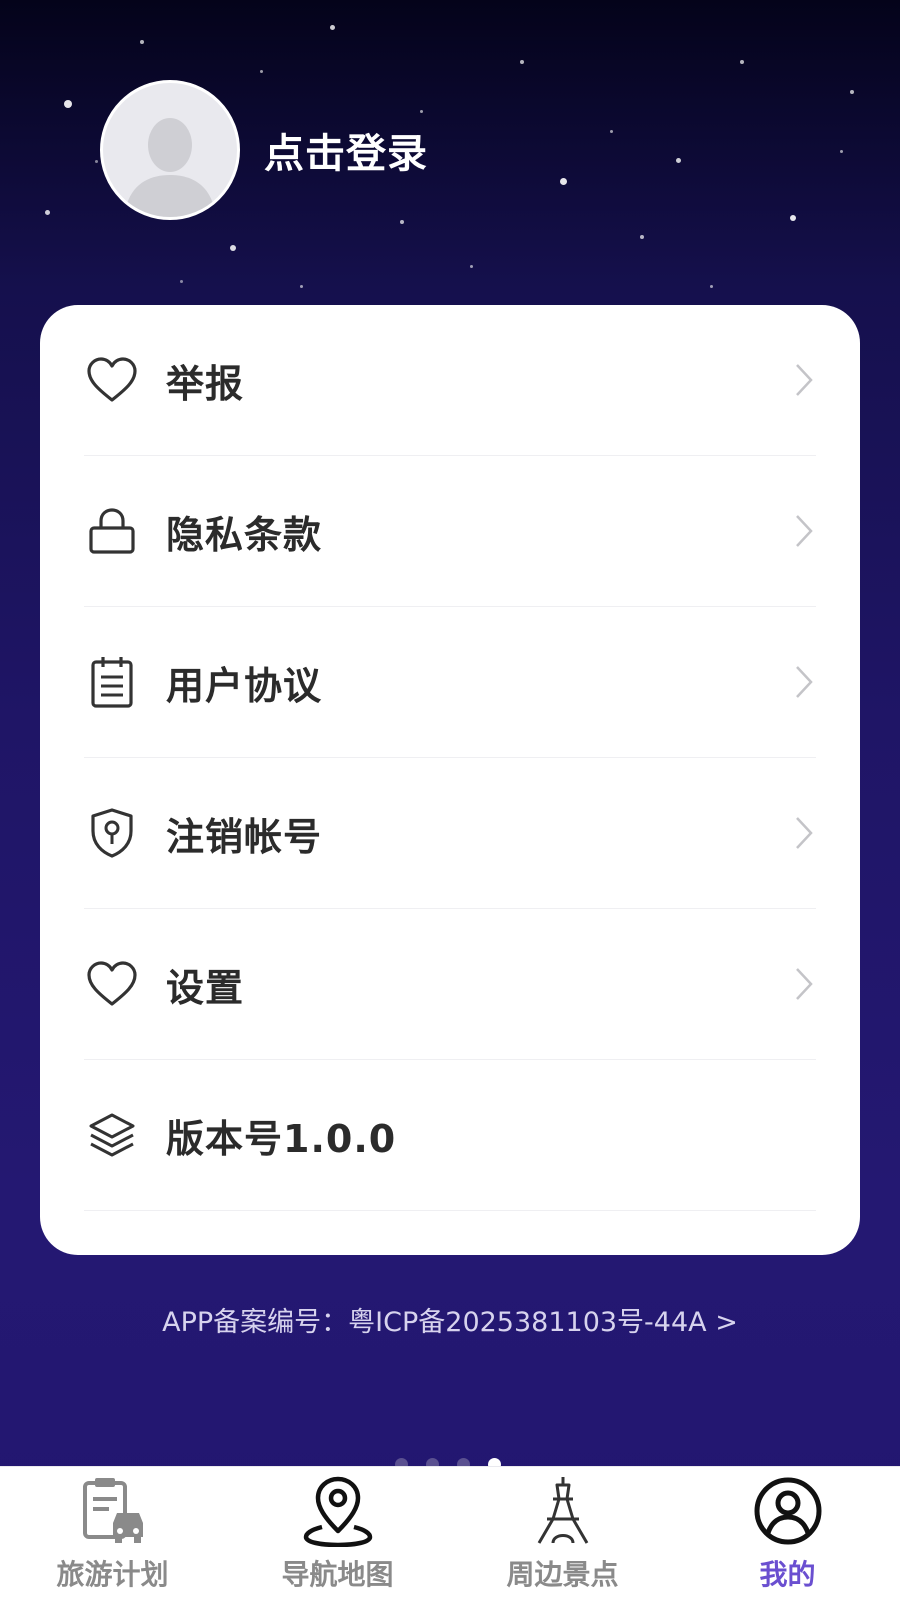  I want to click on document-icon, so click(112, 682).